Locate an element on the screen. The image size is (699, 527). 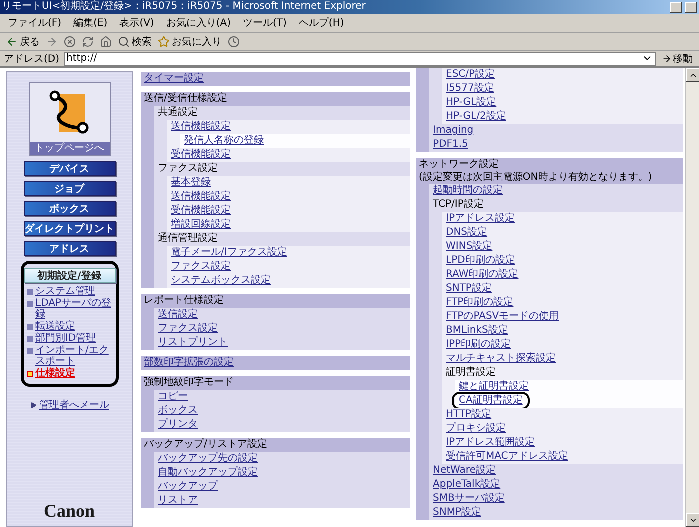
group-label: 通信管理設定 is located at coordinates (188, 239).